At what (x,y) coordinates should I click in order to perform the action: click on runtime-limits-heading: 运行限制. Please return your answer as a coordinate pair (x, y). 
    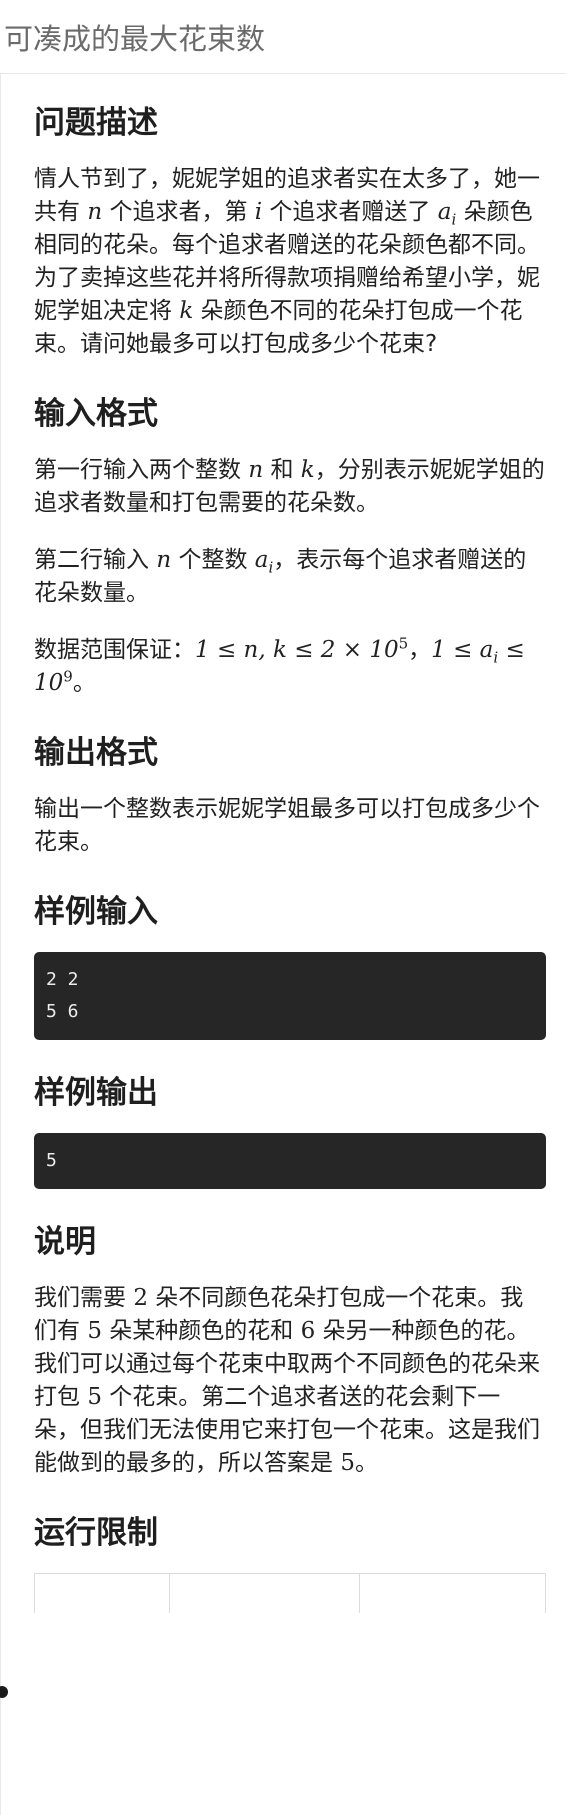
    Looking at the image, I should click on (96, 1533).